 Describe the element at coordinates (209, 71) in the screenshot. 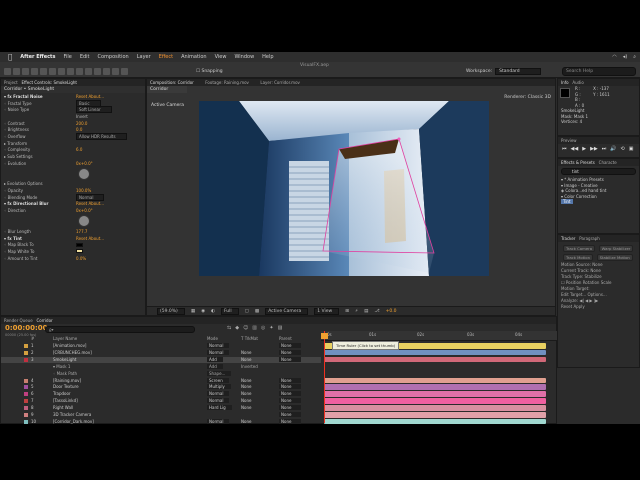

I see `snapping-checkbox: ☐ Snapping` at that location.